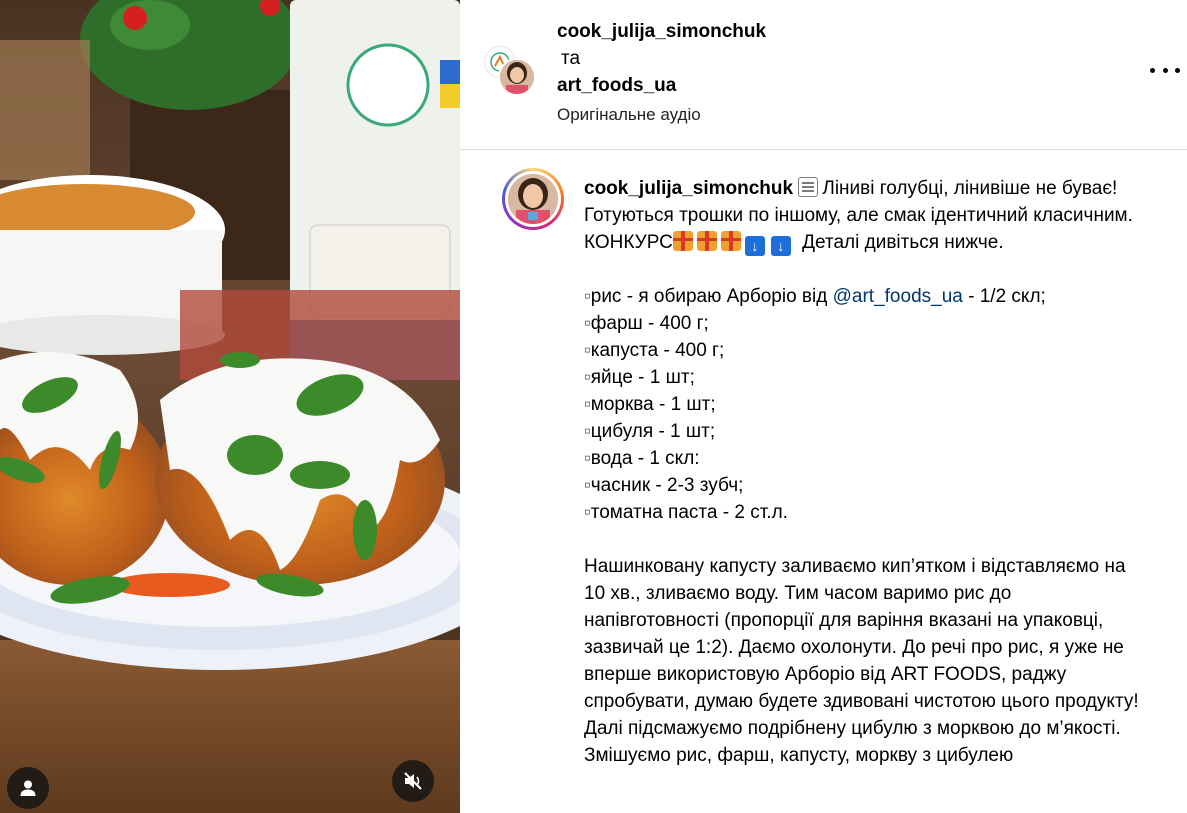 Image resolution: width=1187 pixels, height=813 pixels. I want to click on ingredient-line: вода - 1 скл:, so click(864, 458).